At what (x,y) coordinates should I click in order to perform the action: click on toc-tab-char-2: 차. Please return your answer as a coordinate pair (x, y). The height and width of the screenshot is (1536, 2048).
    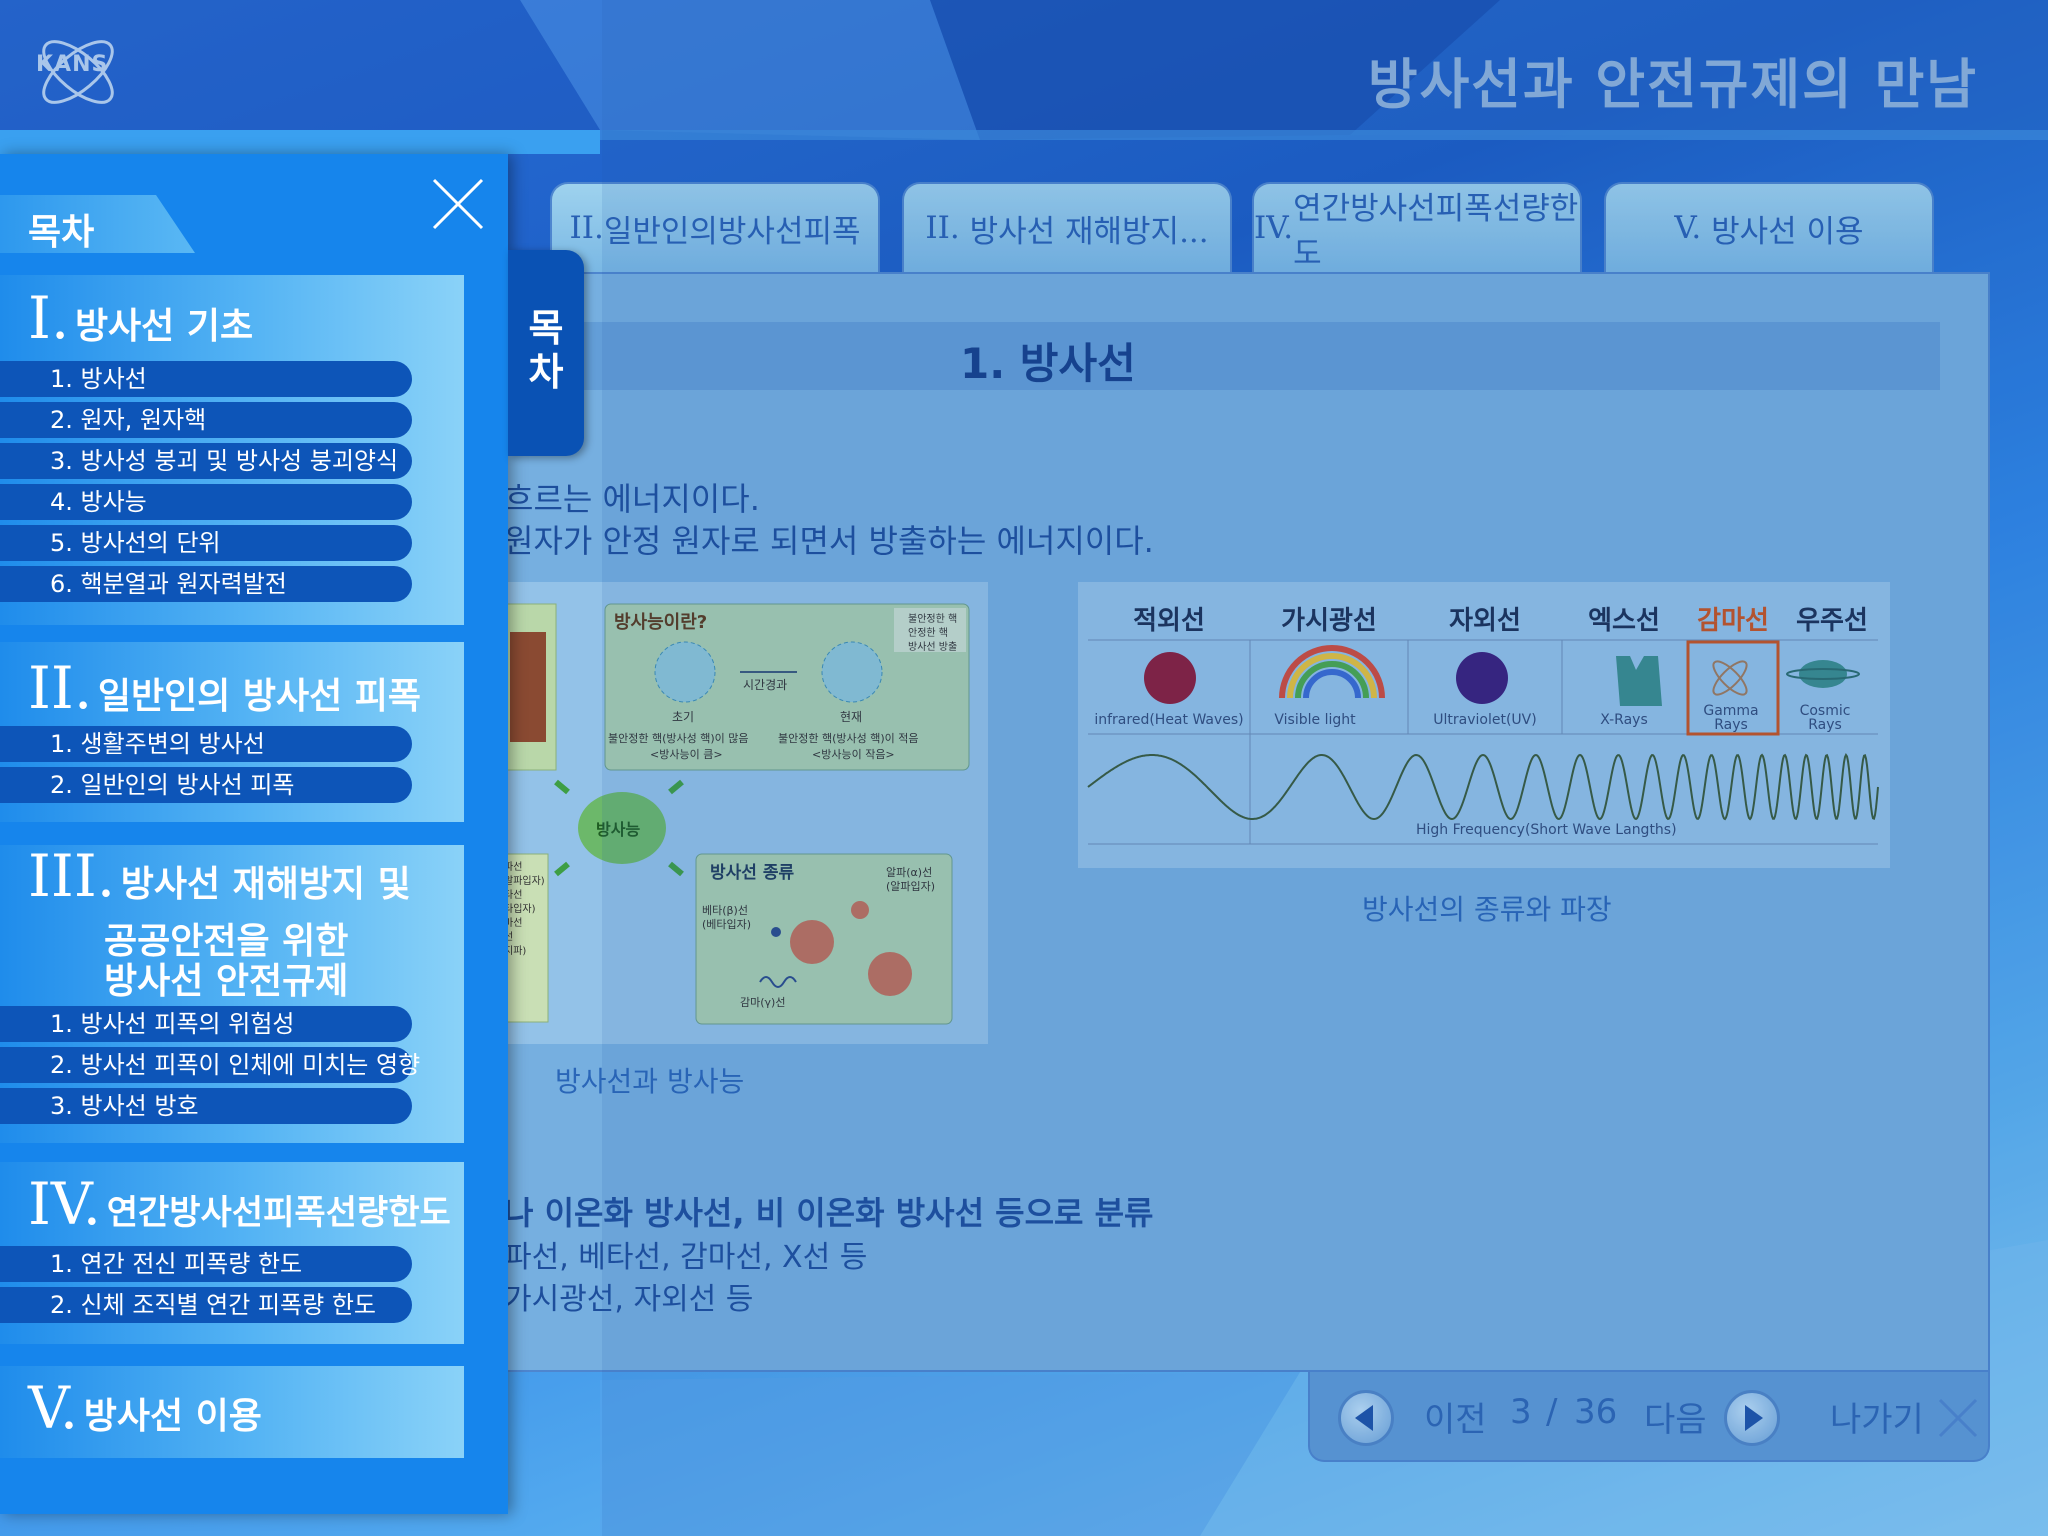
    Looking at the image, I should click on (546, 372).